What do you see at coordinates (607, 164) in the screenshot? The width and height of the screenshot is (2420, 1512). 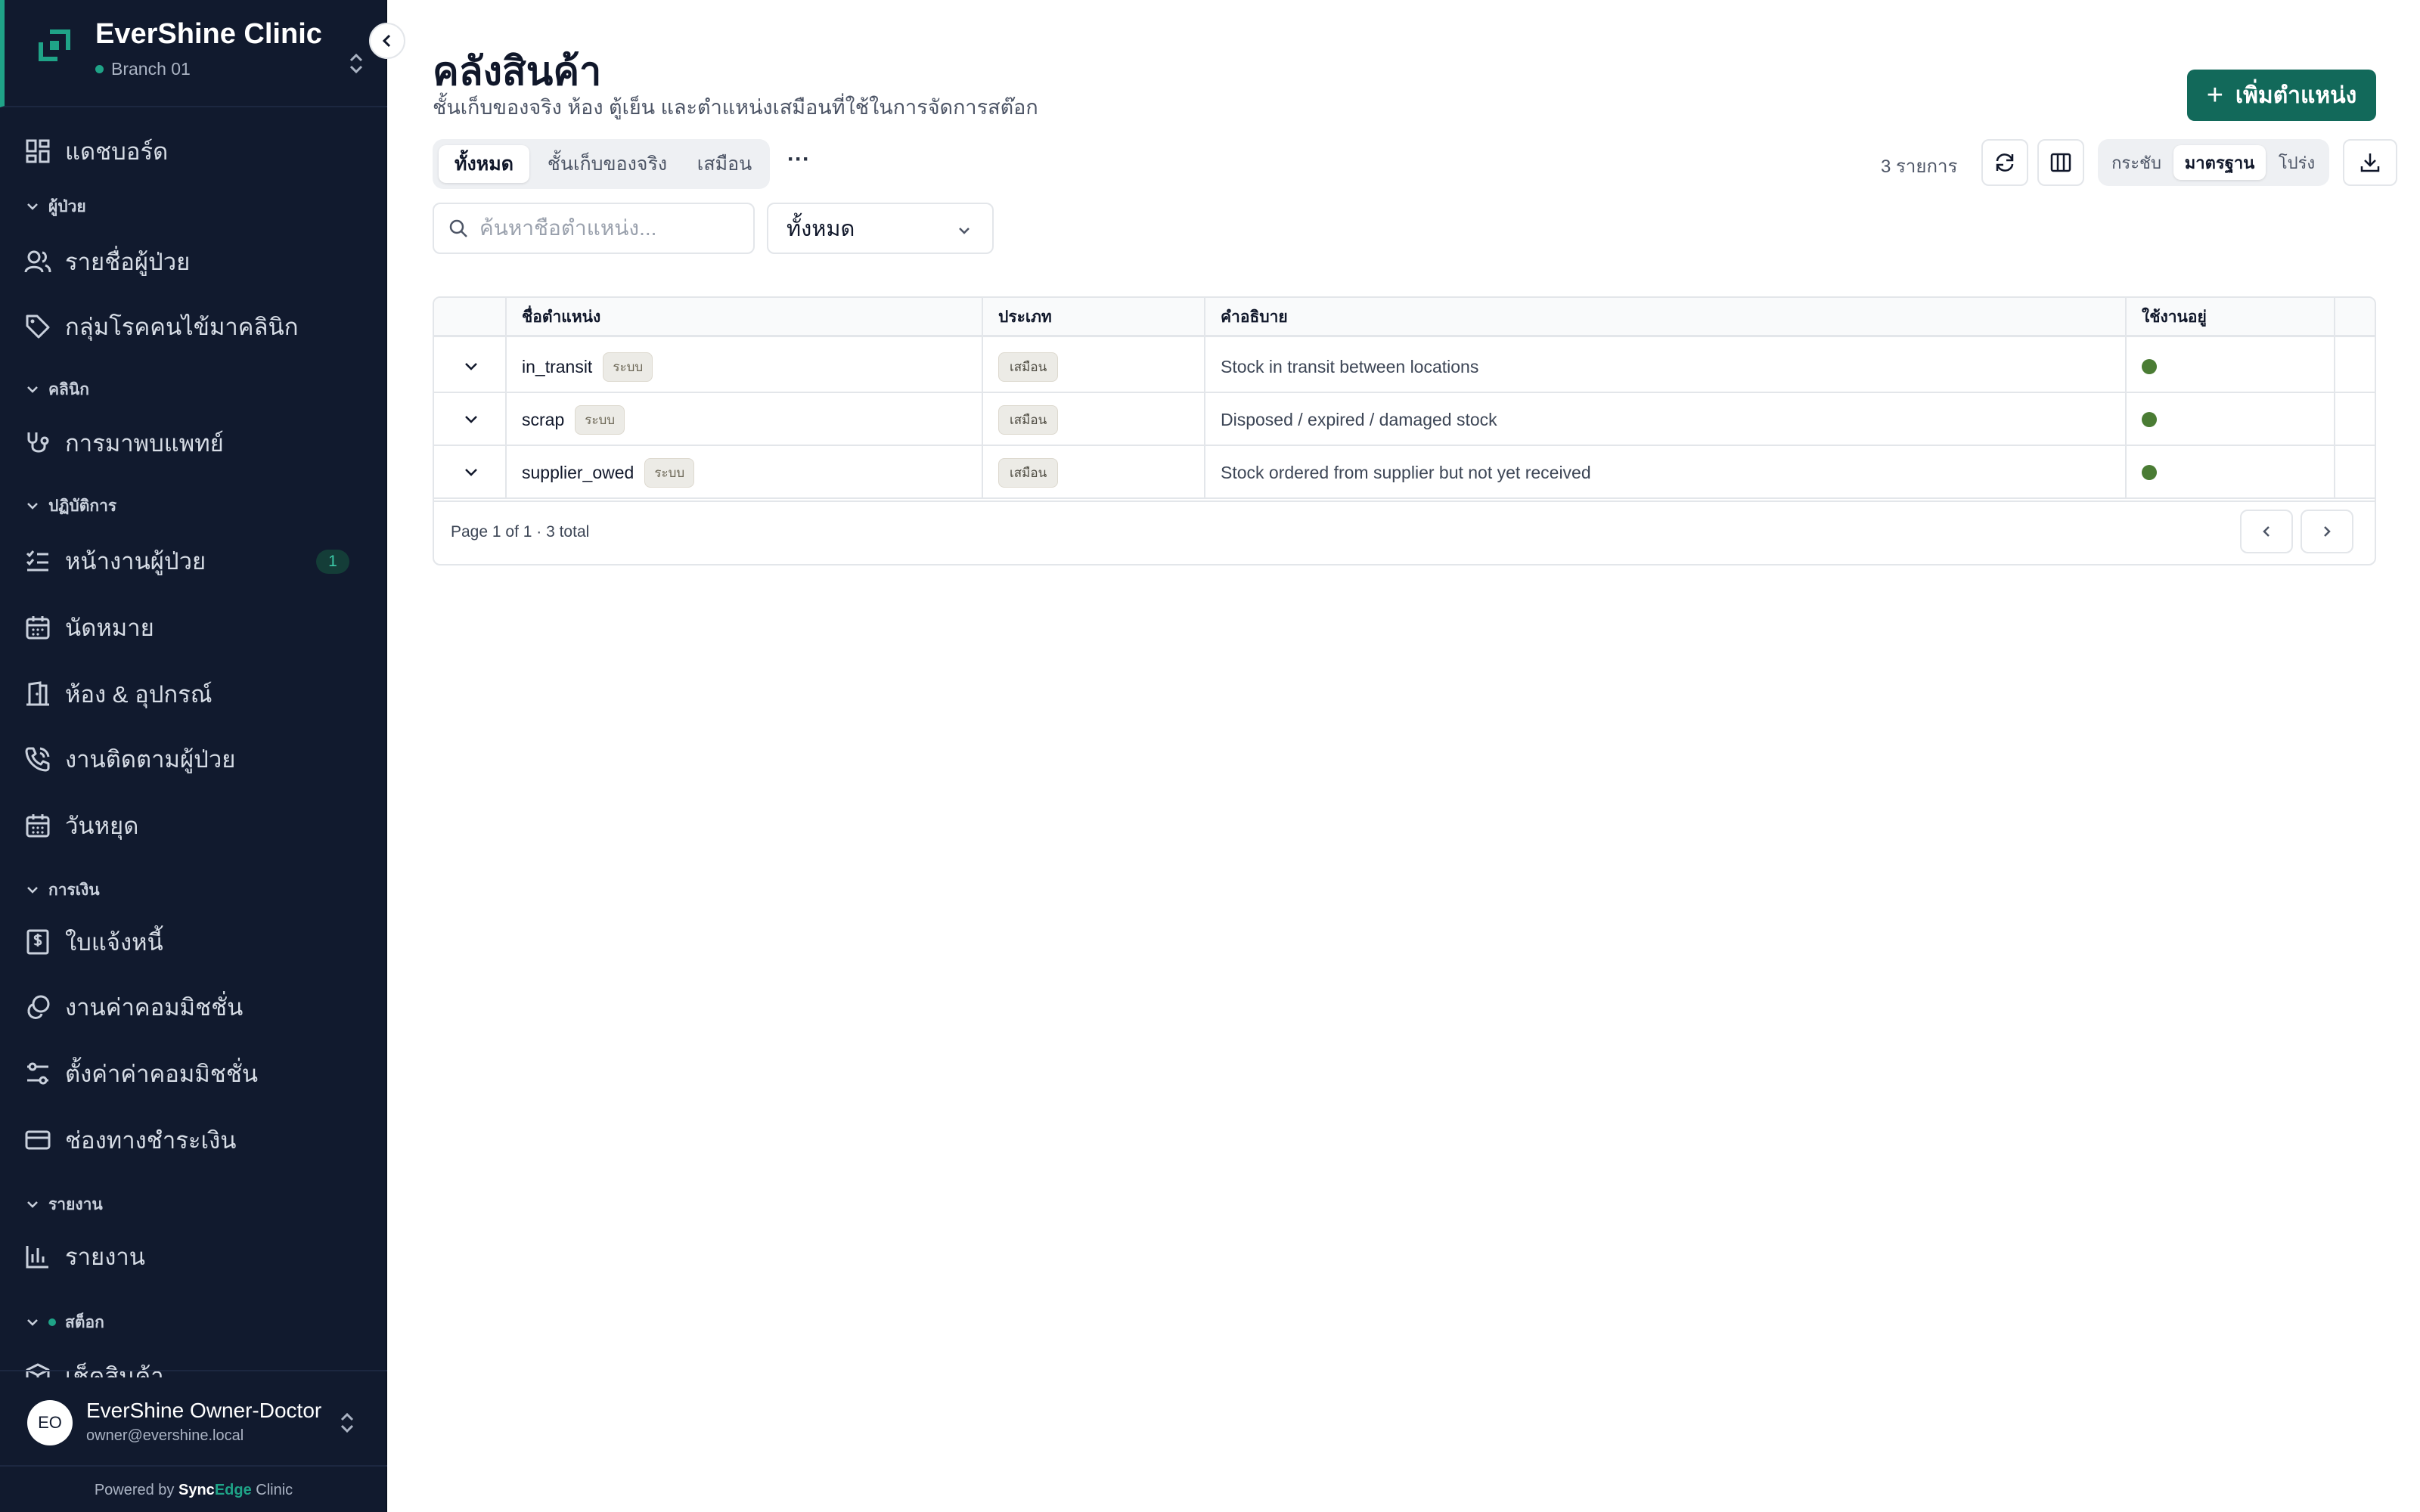 I see `tab-physical-shelves: ชั้นเก็บของจริง` at bounding box center [607, 164].